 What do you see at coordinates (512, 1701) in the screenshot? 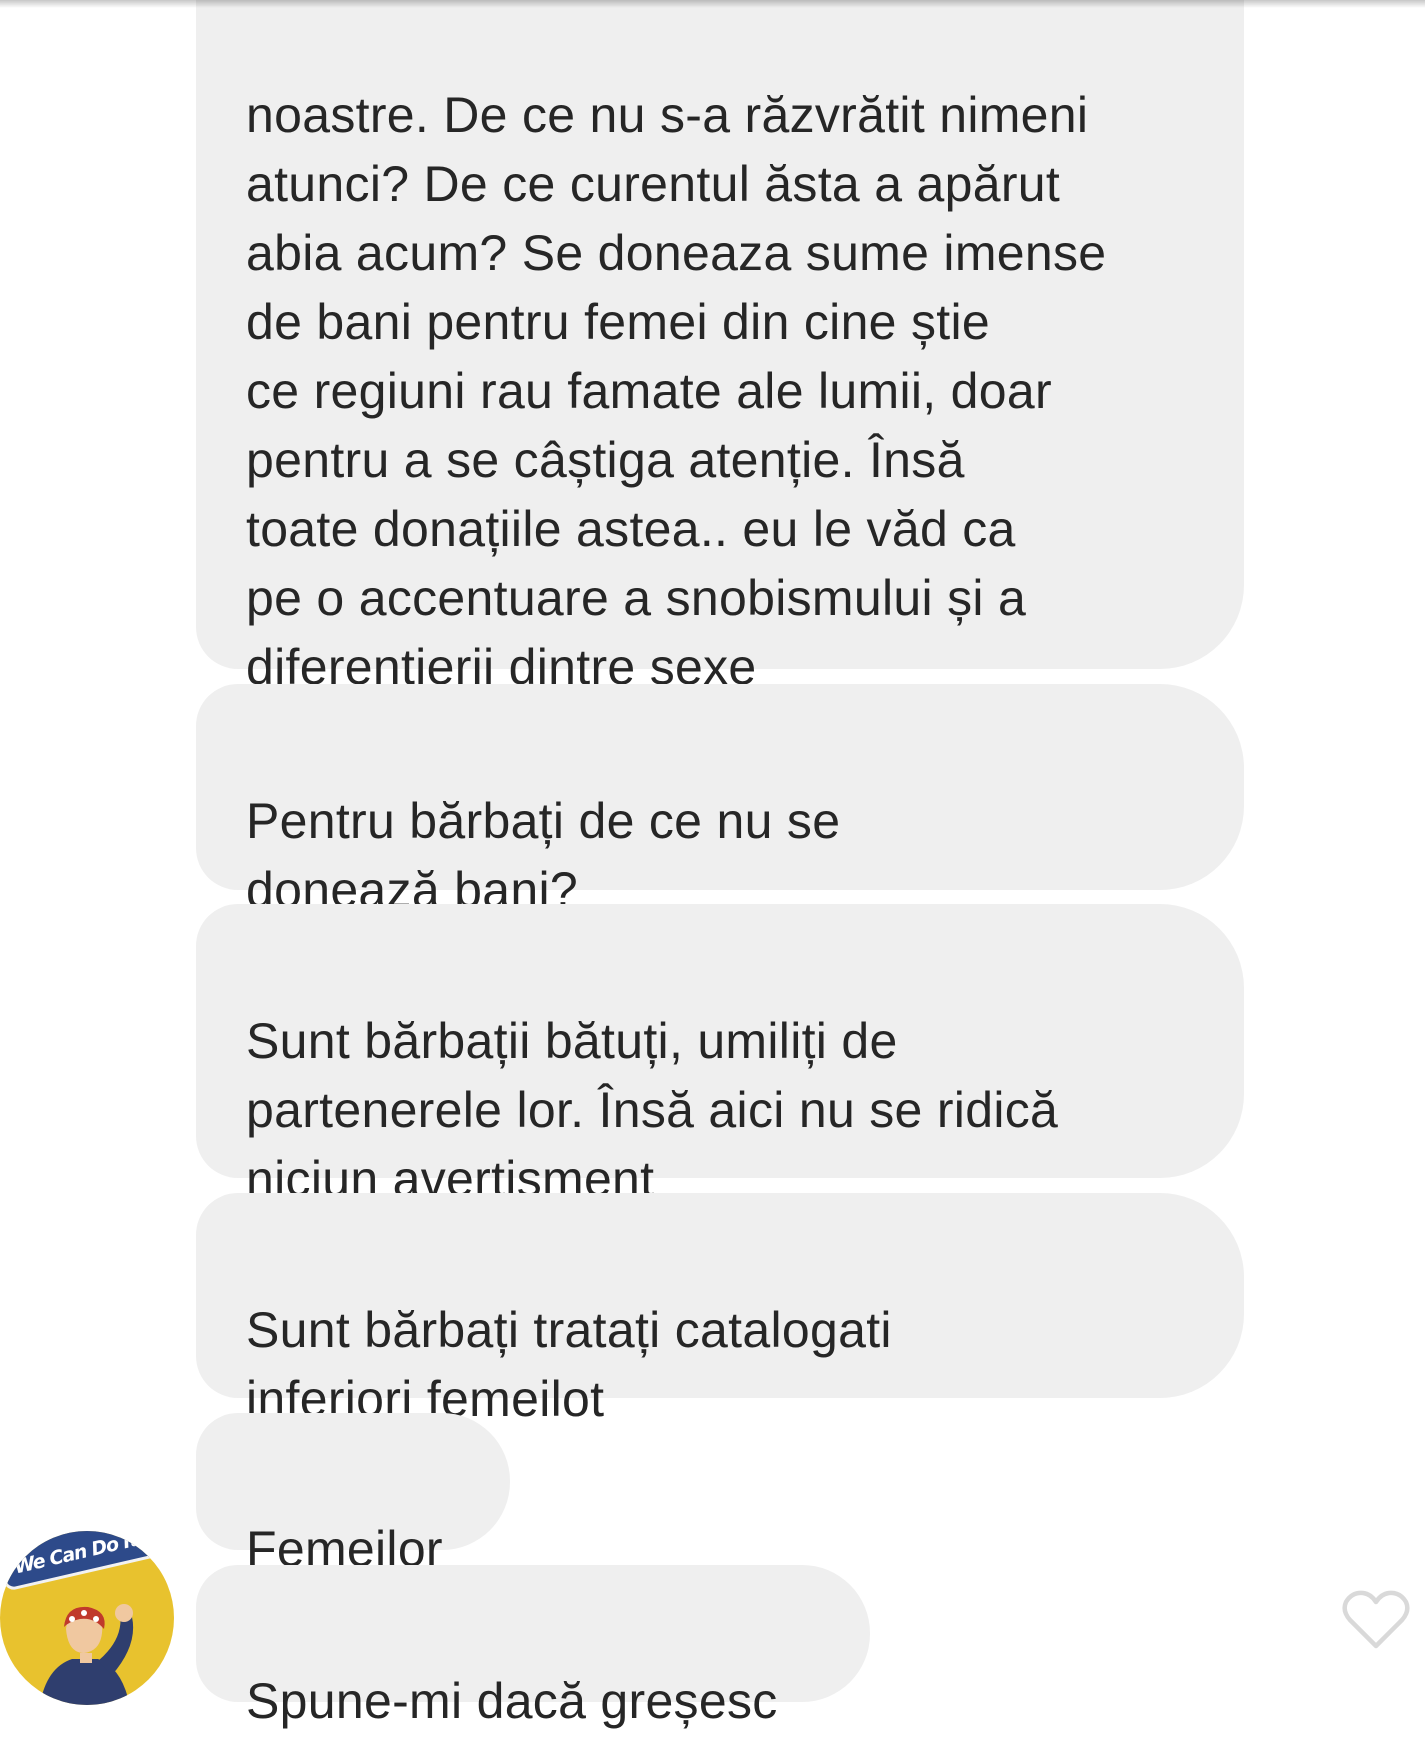
I see `message-text-6: Spune-mi dacă greșesc` at bounding box center [512, 1701].